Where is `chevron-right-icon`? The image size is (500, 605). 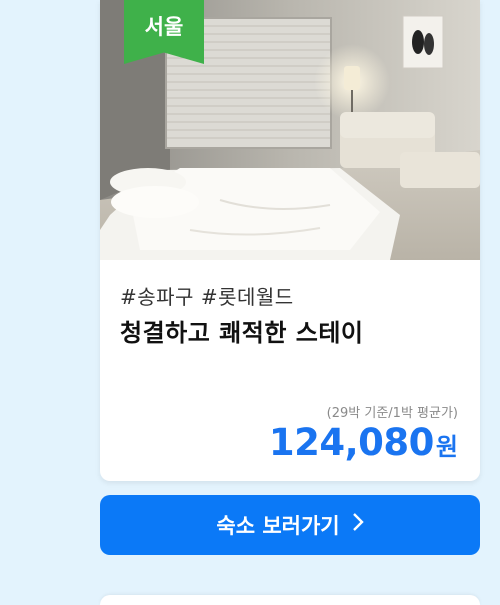
chevron-right-icon is located at coordinates (358, 525).